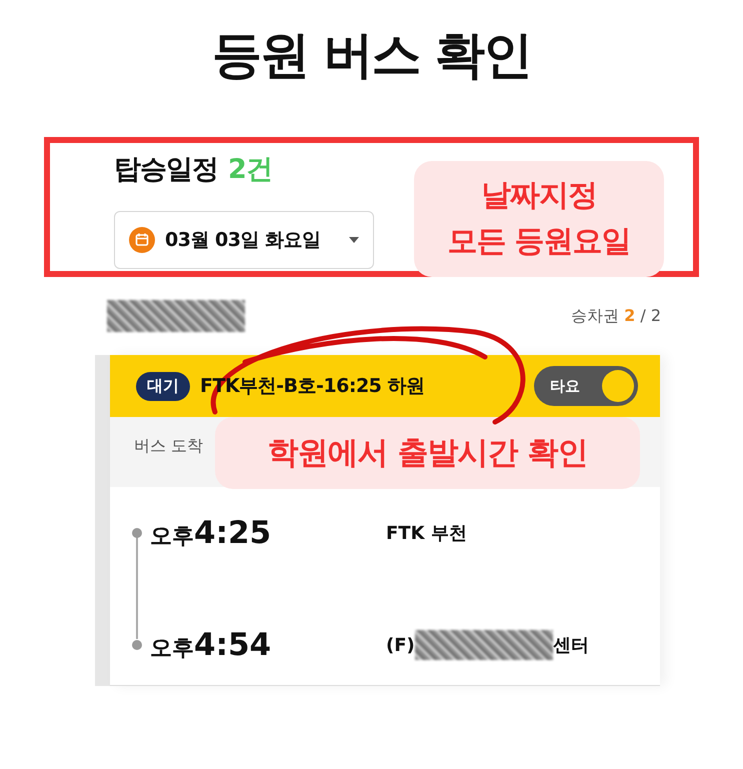 This screenshot has width=743, height=769. Describe the element at coordinates (250, 170) in the screenshot. I see `schedule-count: 2건` at that location.